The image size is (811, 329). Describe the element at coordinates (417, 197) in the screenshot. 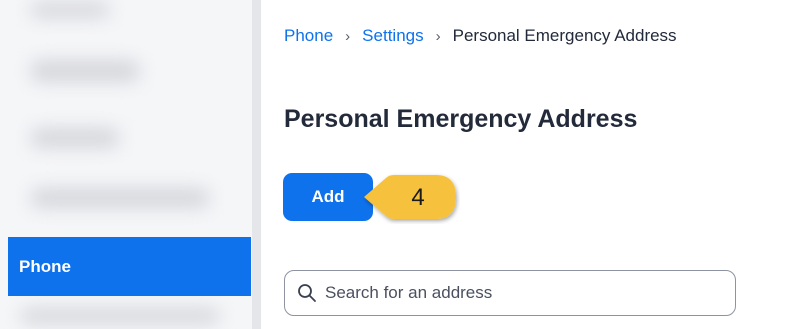

I see `step-number: 4` at that location.